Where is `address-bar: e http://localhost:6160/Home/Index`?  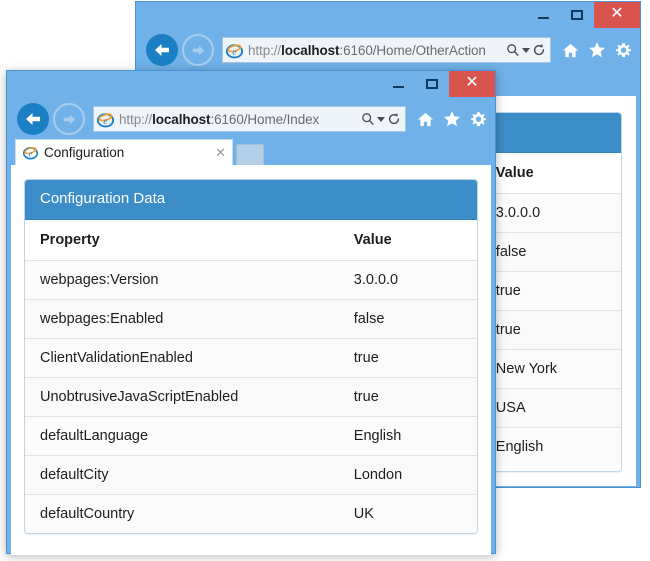
address-bar: e http://localhost:6160/Home/Index is located at coordinates (249, 119).